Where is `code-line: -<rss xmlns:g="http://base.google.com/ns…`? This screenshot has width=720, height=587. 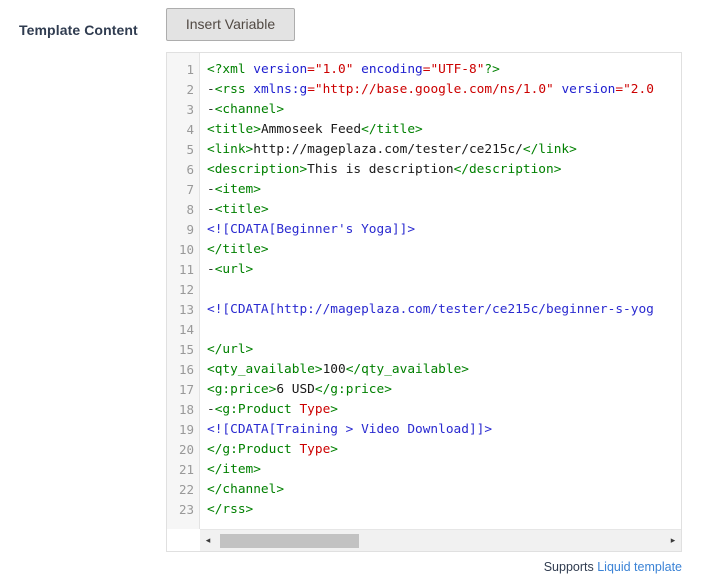 code-line: -<rss xmlns:g="http://base.google.com/ns… is located at coordinates (444, 90).